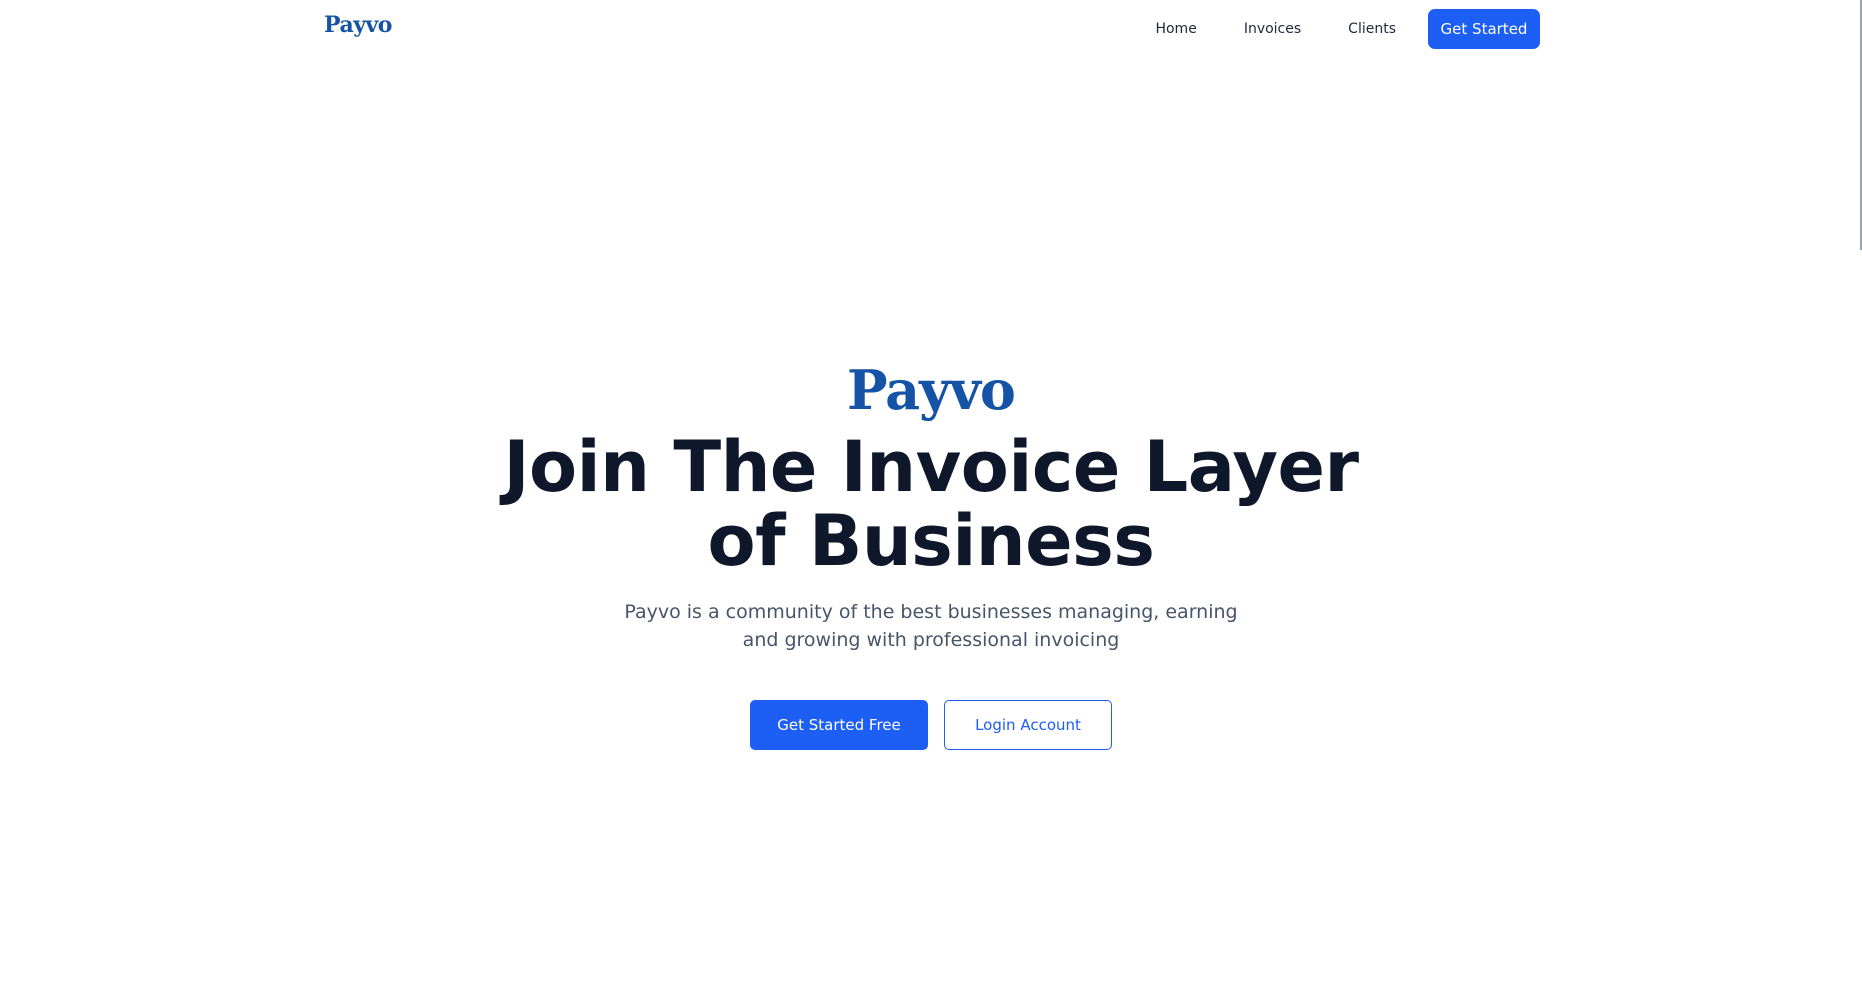  What do you see at coordinates (931, 390) in the screenshot?
I see `hero-logo: Payvo` at bounding box center [931, 390].